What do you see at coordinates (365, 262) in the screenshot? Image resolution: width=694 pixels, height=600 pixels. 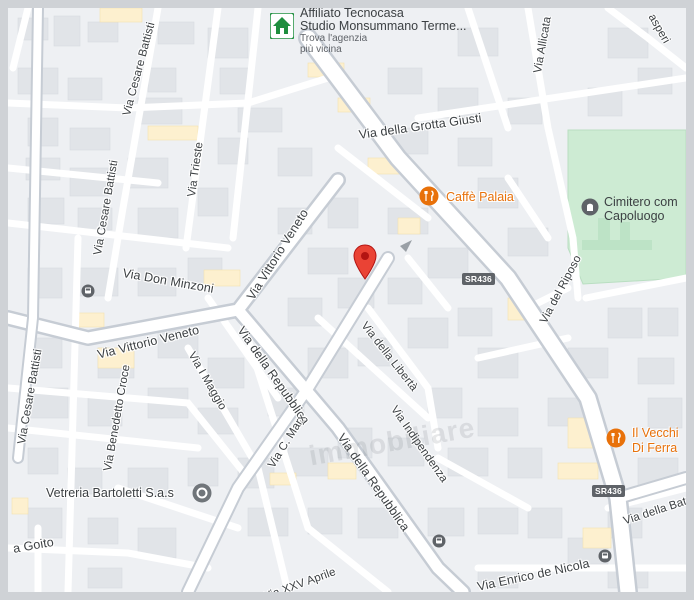 I see `location-pin-icon` at bounding box center [365, 262].